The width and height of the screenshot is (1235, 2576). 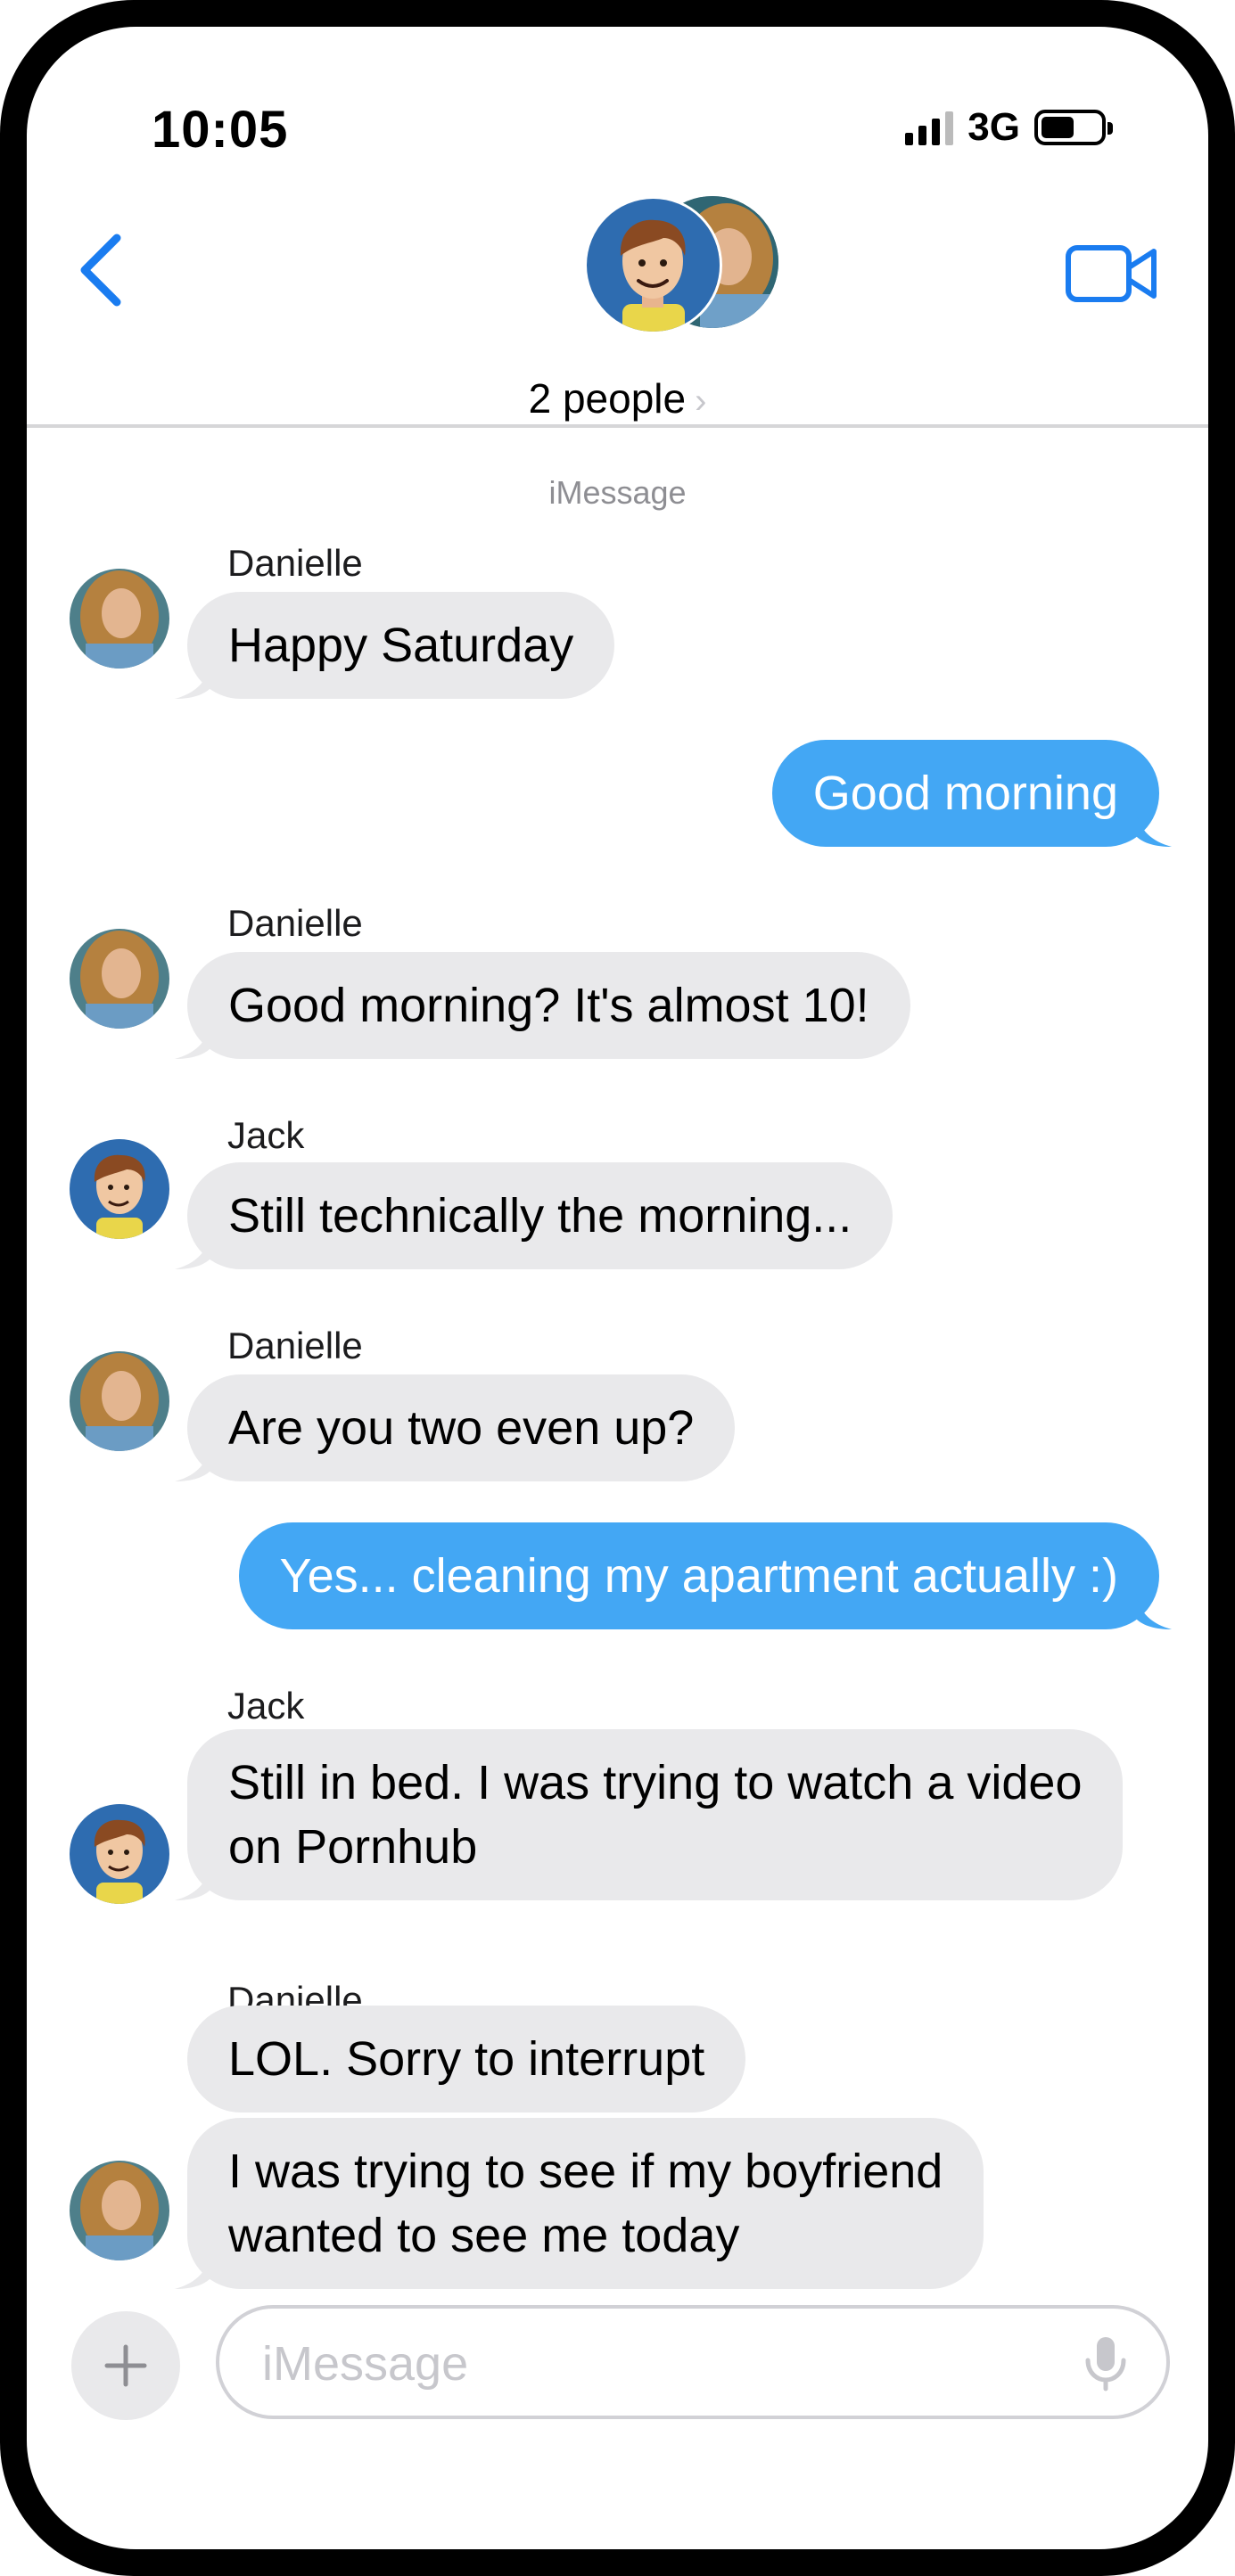 I want to click on contact-avatar-jack, so click(x=653, y=265).